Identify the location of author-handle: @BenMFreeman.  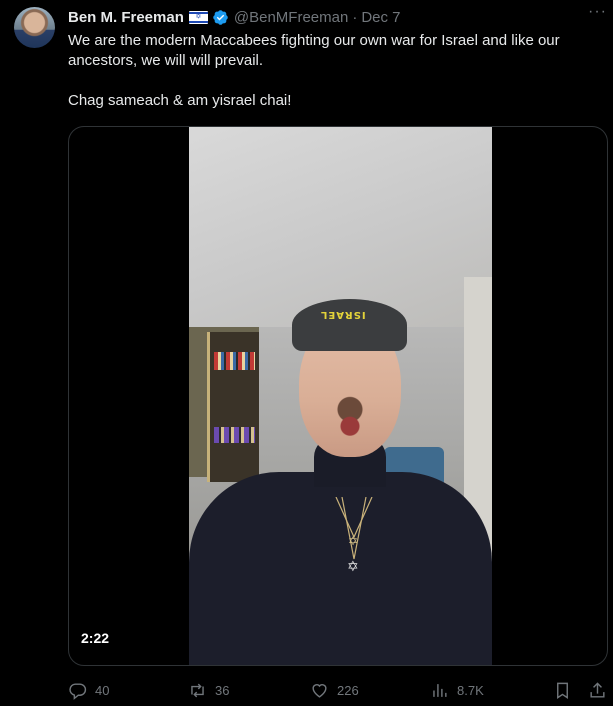
(291, 17).